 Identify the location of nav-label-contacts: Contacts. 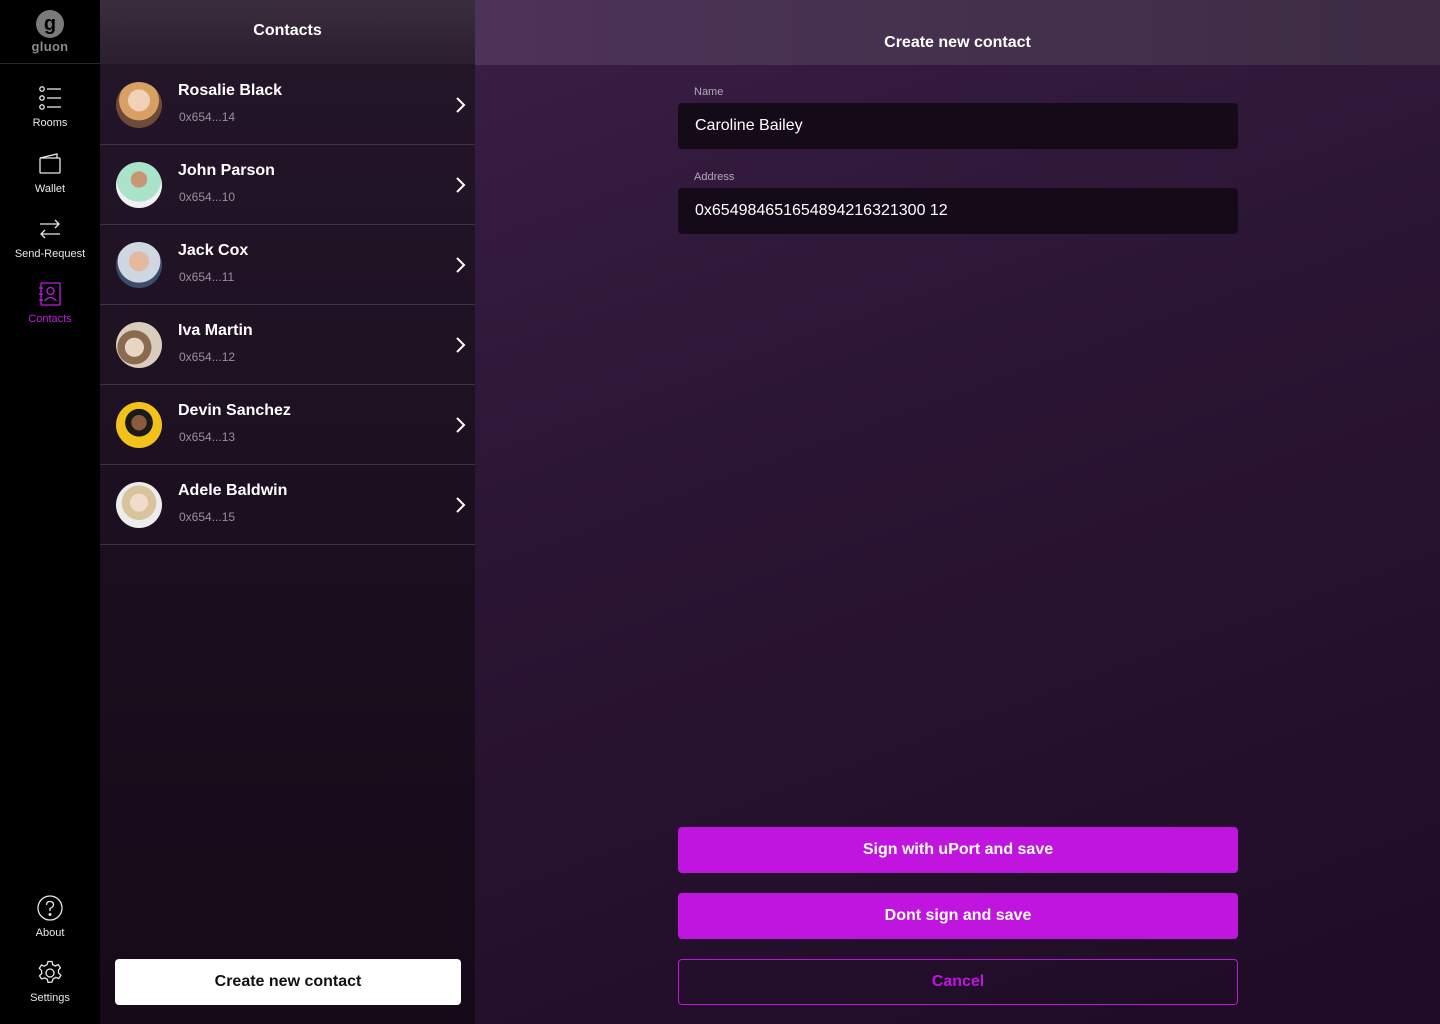
(50, 319).